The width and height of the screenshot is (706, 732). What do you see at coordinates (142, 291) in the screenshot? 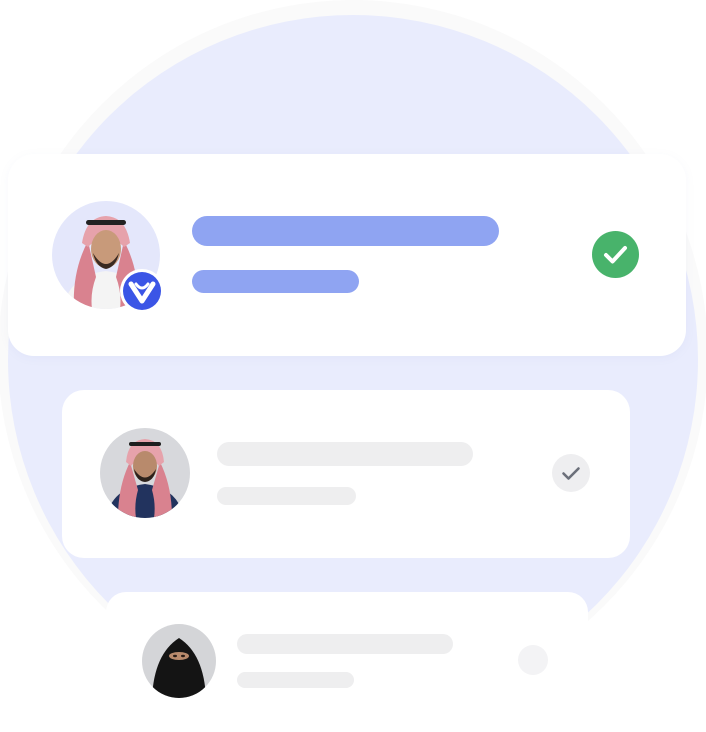
I see `verified-badge-icon` at bounding box center [142, 291].